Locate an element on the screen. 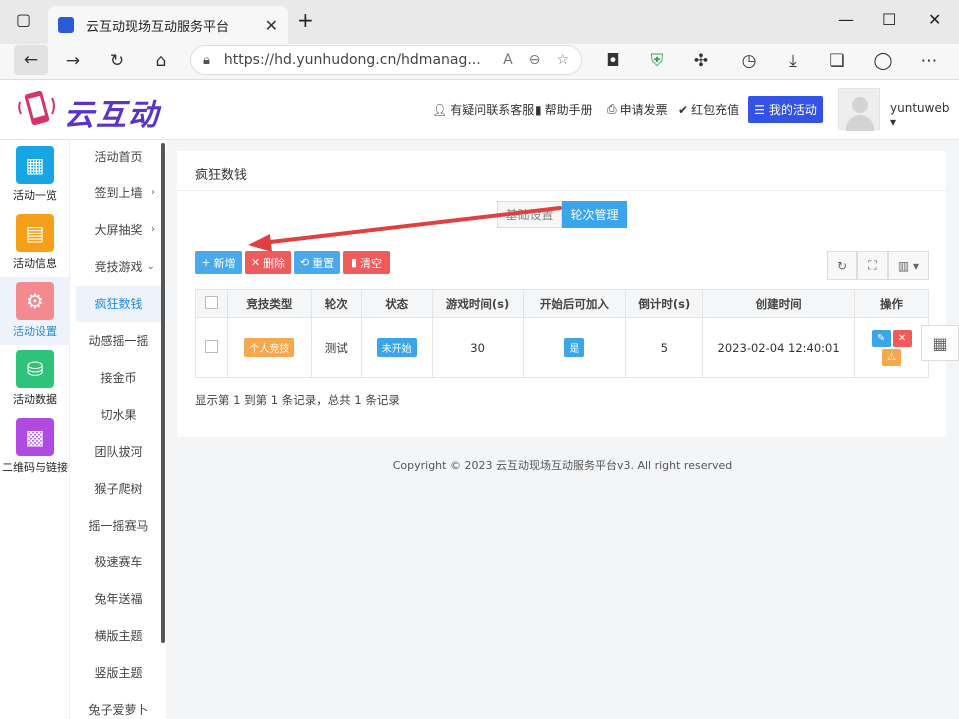 The width and height of the screenshot is (959, 719). qrcode-float-button: ▦ is located at coordinates (940, 343).